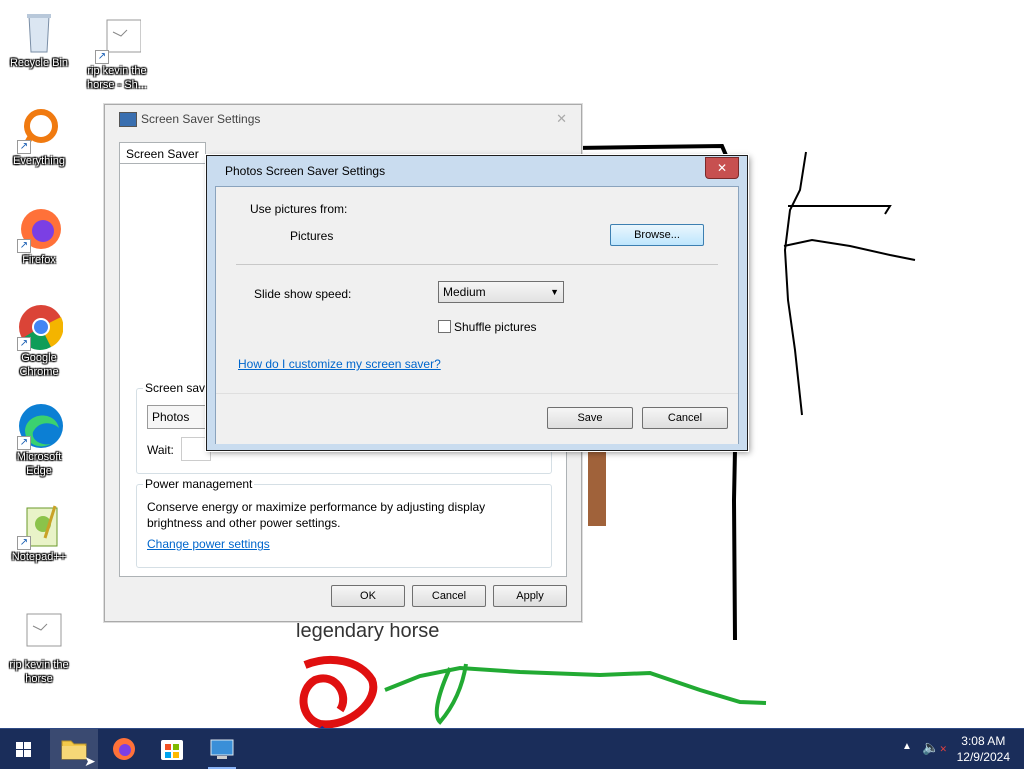 The width and height of the screenshot is (1024, 772). Describe the element at coordinates (444, 326) in the screenshot. I see `shuffle-pictures-checkbox` at that location.